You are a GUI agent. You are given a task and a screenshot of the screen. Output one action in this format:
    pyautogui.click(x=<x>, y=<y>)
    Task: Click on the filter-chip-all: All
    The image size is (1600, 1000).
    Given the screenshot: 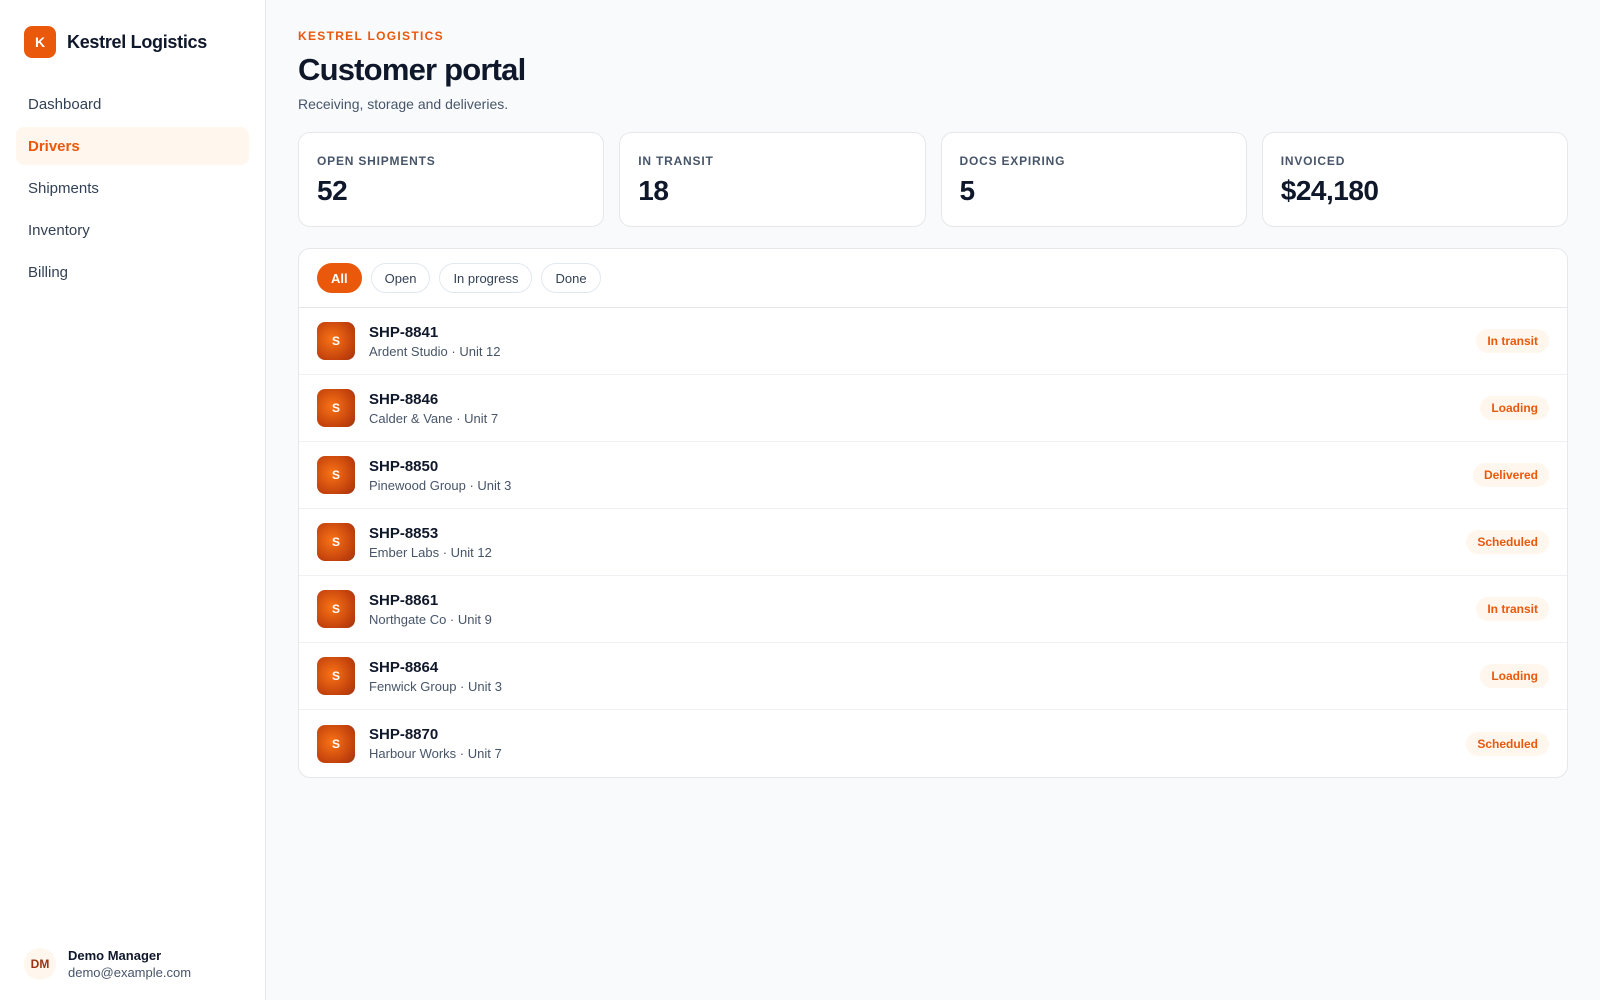 What is the action you would take?
    pyautogui.click(x=339, y=278)
    